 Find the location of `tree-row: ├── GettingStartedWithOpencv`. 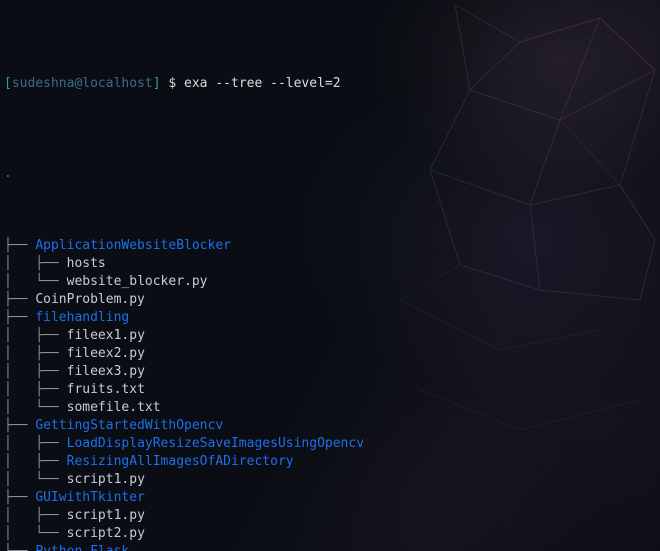

tree-row: ├── GettingStartedWithOpencv is located at coordinates (332, 426).